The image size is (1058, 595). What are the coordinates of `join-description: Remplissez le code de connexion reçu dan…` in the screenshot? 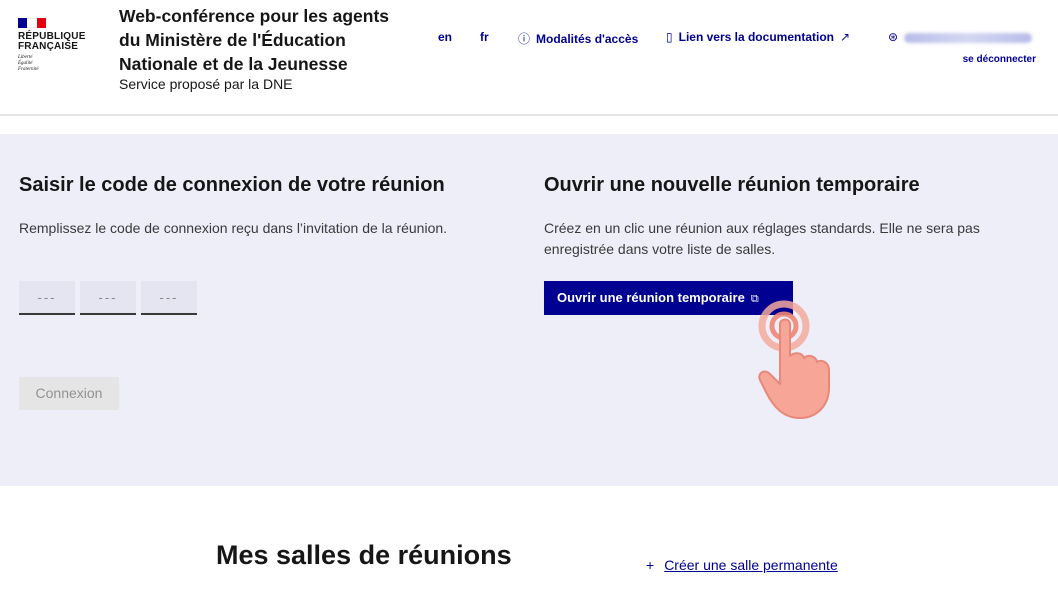 It's located at (233, 228).